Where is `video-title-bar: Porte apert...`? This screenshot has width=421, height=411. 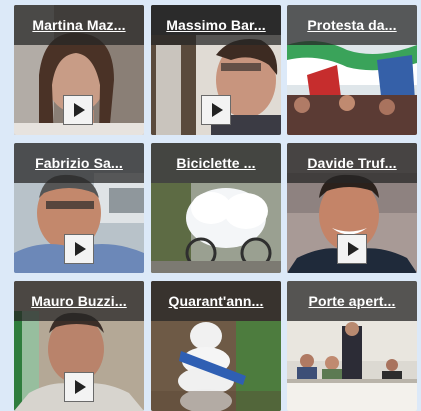
video-title-bar: Porte apert... is located at coordinates (352, 301).